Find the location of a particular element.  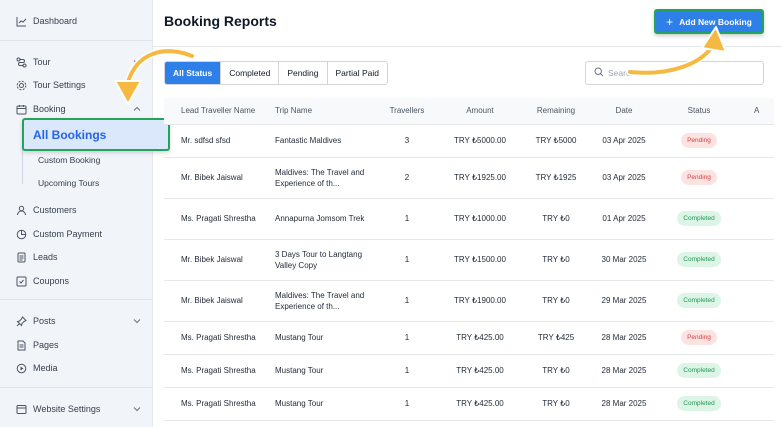

cell-remaining: TRY ₺425 is located at coordinates (556, 338).